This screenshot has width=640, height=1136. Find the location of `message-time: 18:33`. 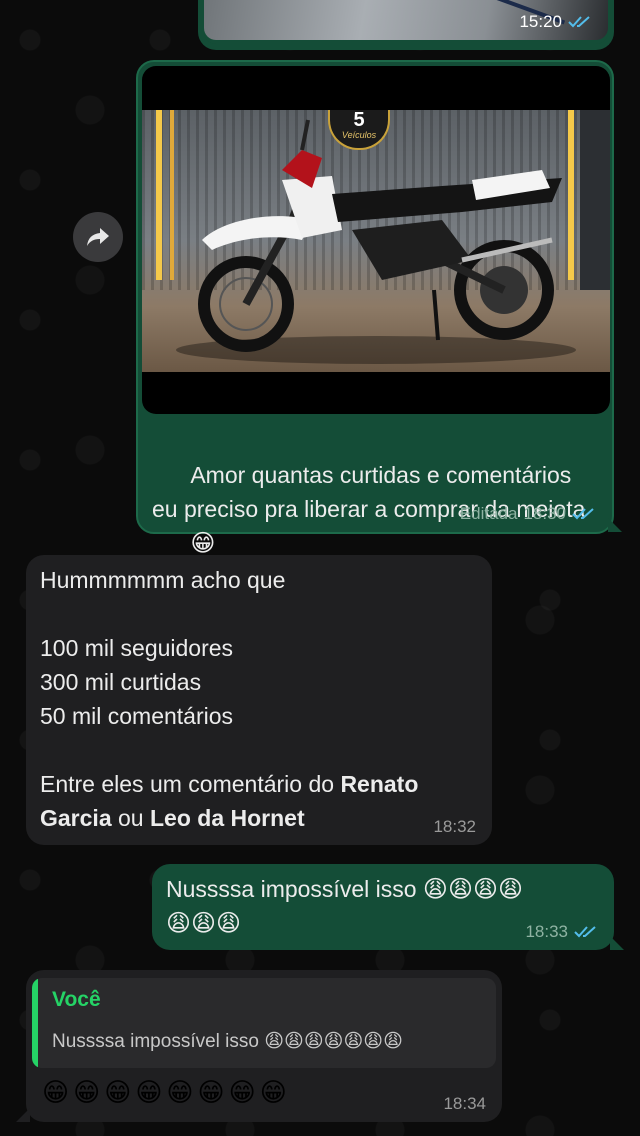

message-time: 18:33 is located at coordinates (546, 931).